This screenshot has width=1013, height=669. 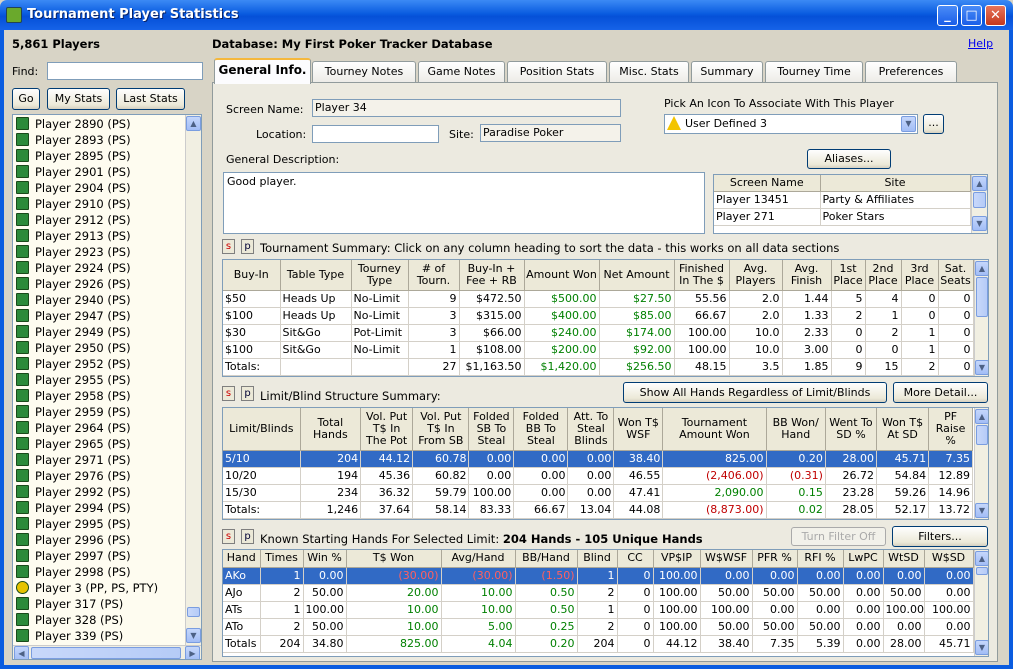 I want to click on column-header: BB Won/ Hand, so click(x=796, y=429).